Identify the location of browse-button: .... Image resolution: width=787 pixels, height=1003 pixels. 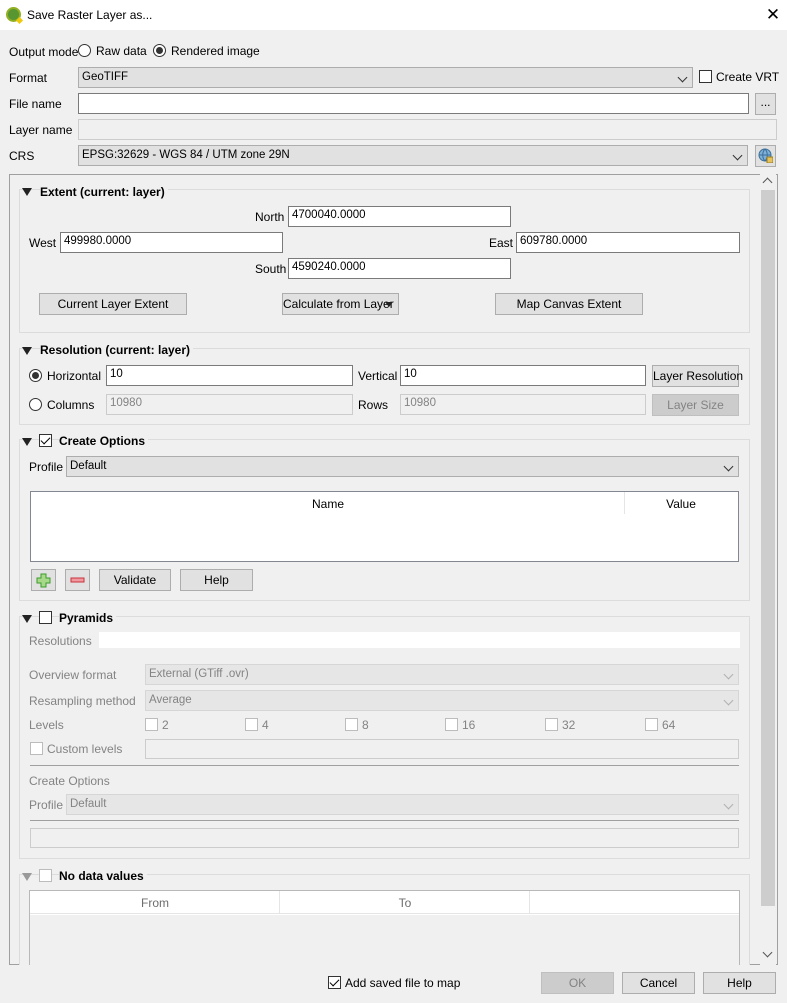
(765, 104).